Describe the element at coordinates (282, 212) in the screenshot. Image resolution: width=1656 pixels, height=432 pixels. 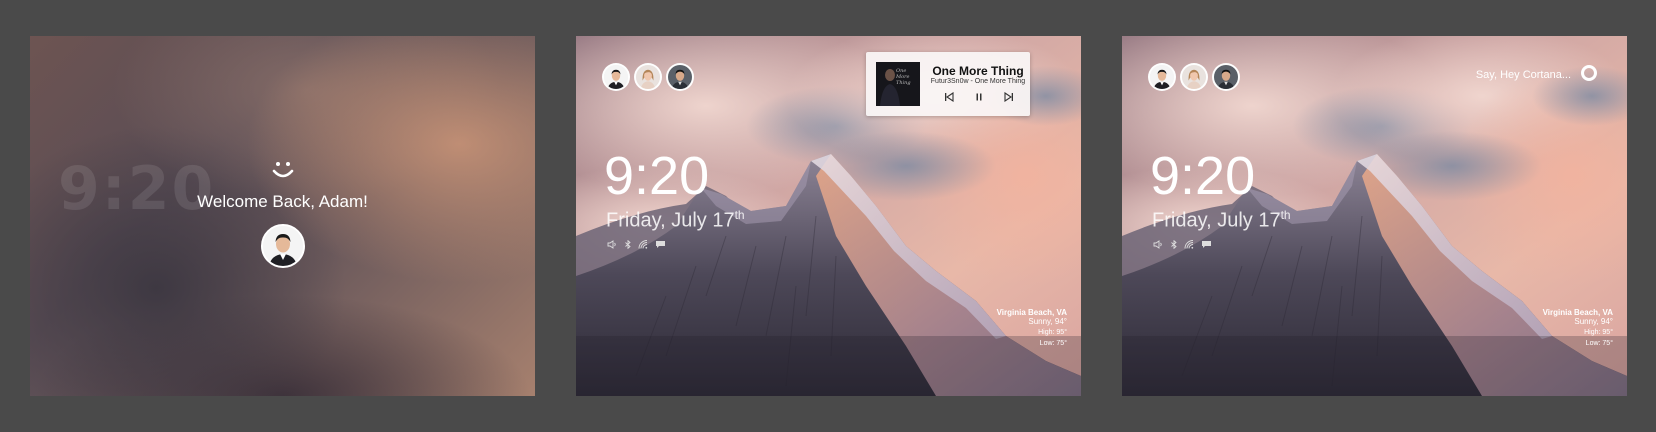
I see `welcome-block: Welcome Back, Adam!` at that location.